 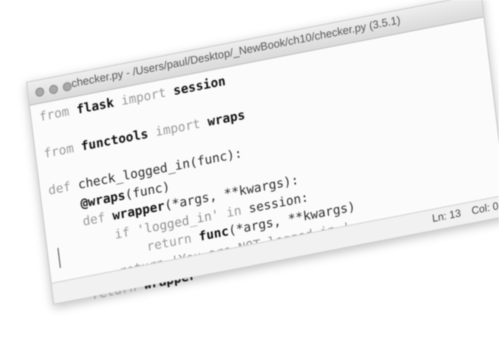 What do you see at coordinates (122, 232) in the screenshot?
I see `code-token: if` at bounding box center [122, 232].